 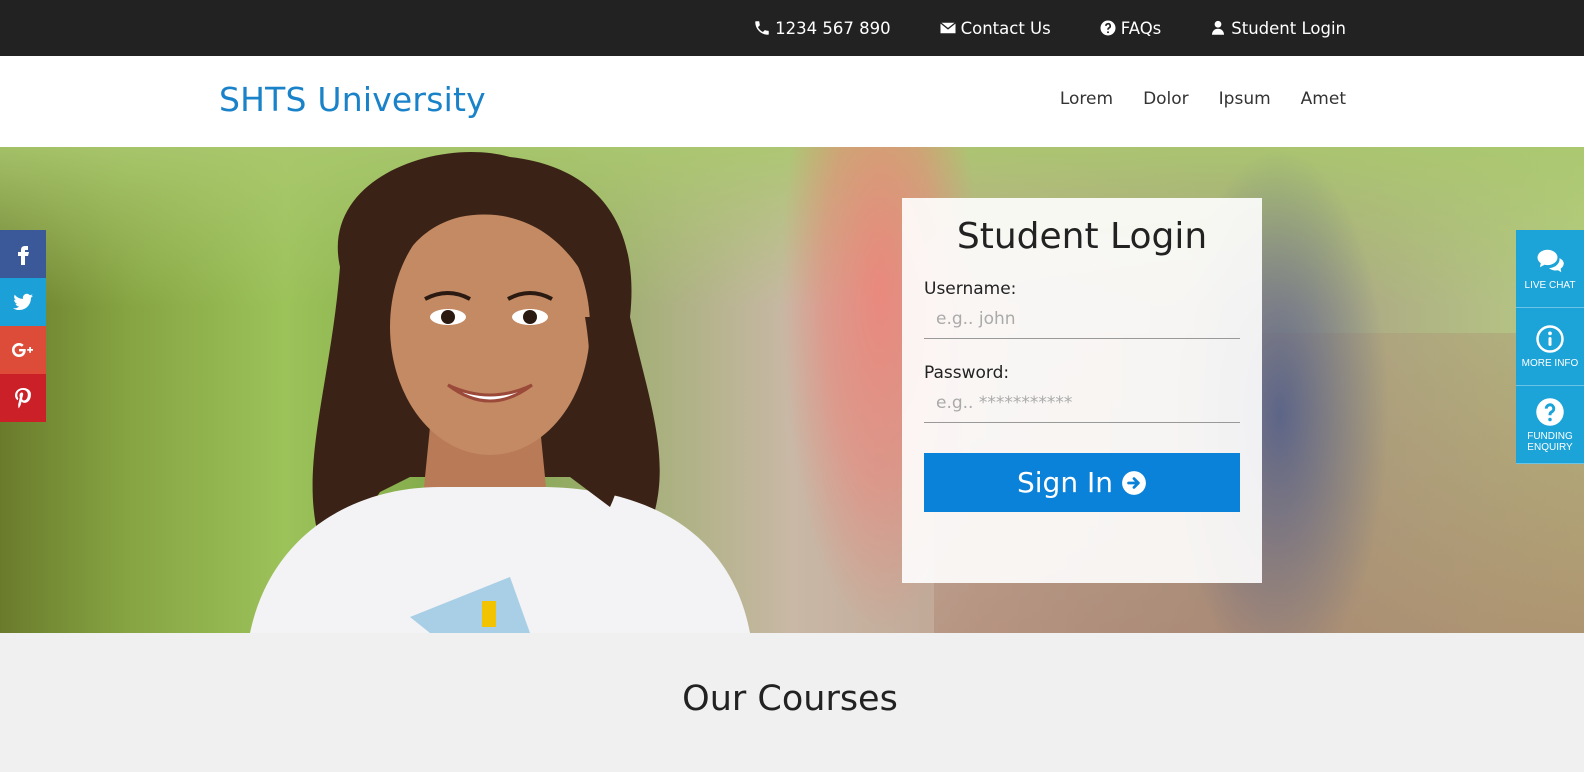 I want to click on pinterest-icon, so click(x=23, y=398).